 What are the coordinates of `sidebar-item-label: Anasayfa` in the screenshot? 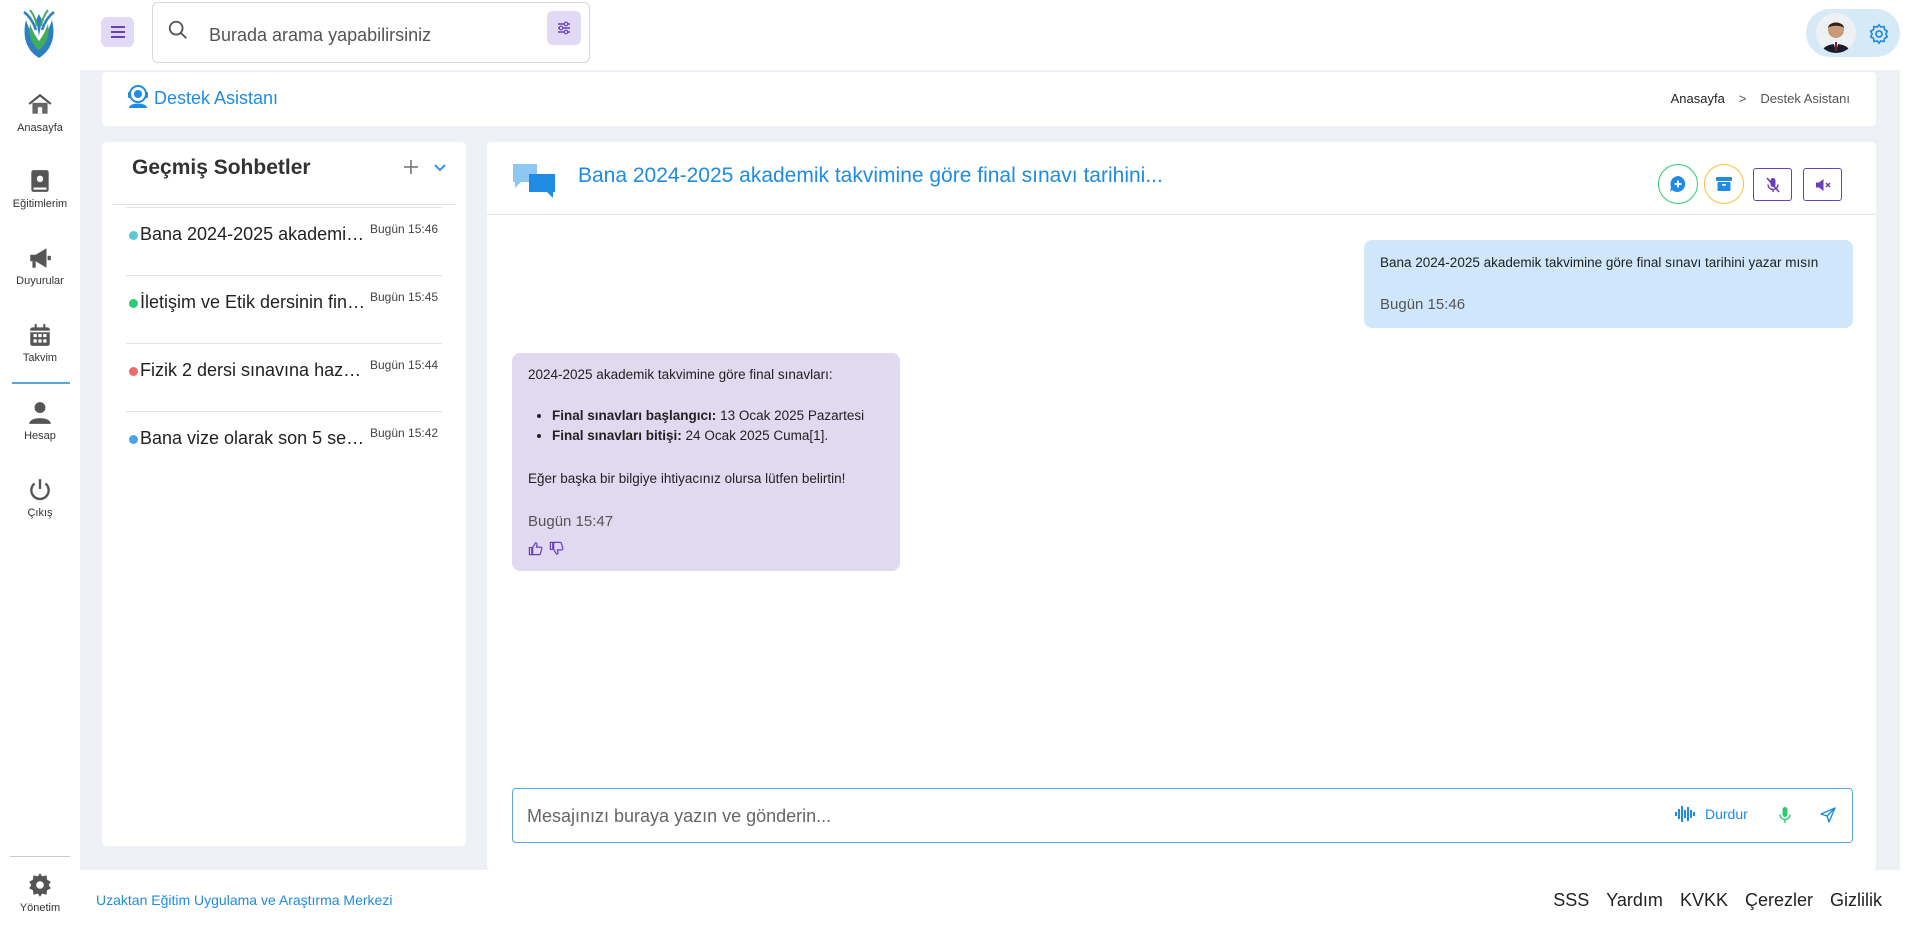 It's located at (40, 128).